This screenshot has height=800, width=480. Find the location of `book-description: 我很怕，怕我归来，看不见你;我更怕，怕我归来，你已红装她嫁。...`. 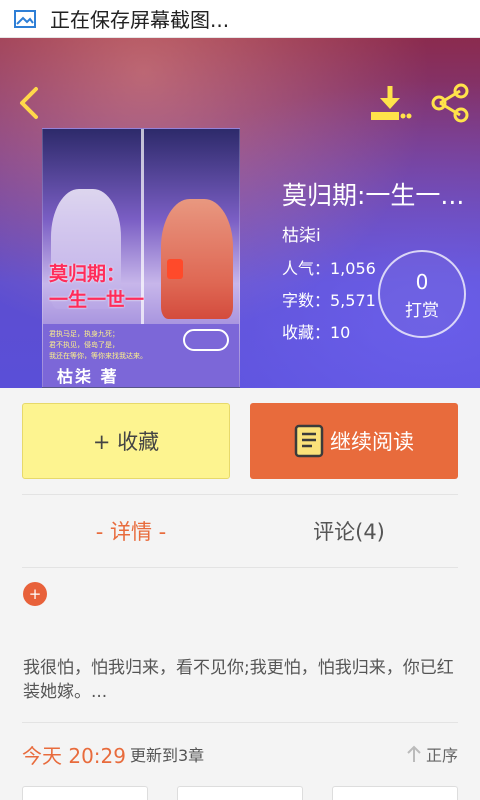

book-description: 我很怕，怕我归来，看不见你;我更怕，怕我归来，你已红装她嫁。... is located at coordinates (238, 680).